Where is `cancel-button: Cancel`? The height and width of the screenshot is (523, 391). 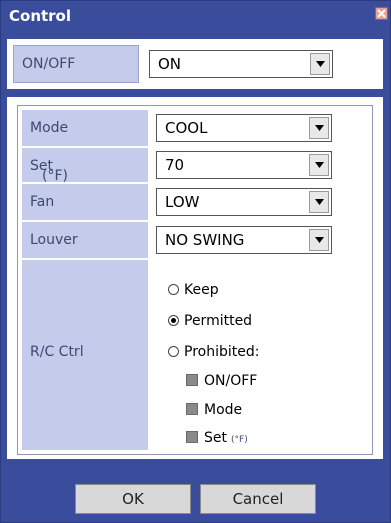
cancel-button: Cancel is located at coordinates (258, 499).